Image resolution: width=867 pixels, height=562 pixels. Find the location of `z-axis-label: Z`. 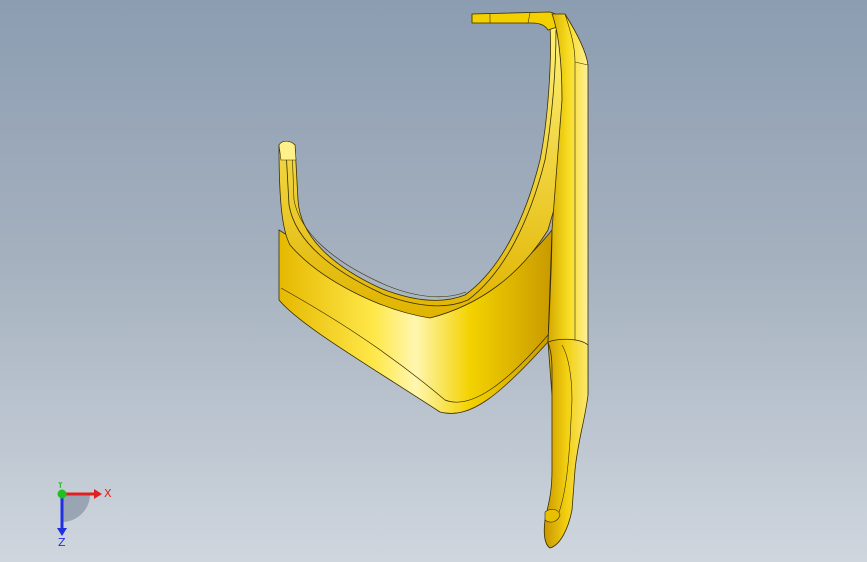

z-axis-label: Z is located at coordinates (62, 542).